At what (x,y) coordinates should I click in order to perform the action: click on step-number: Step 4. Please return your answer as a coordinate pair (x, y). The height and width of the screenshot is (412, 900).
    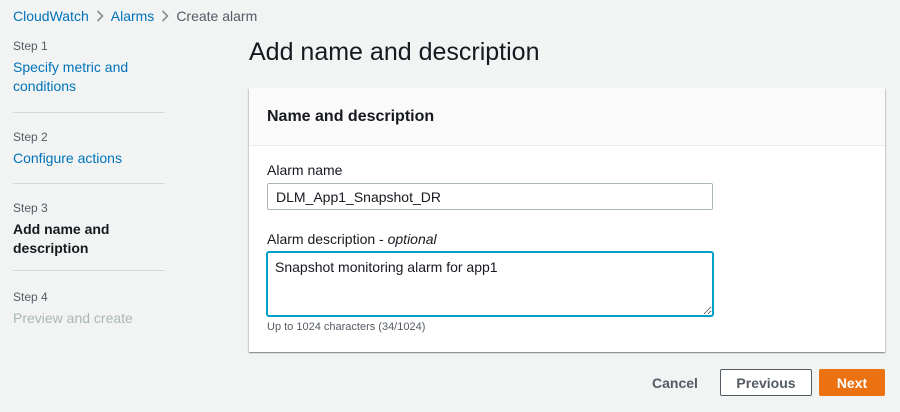
    Looking at the image, I should click on (30, 297).